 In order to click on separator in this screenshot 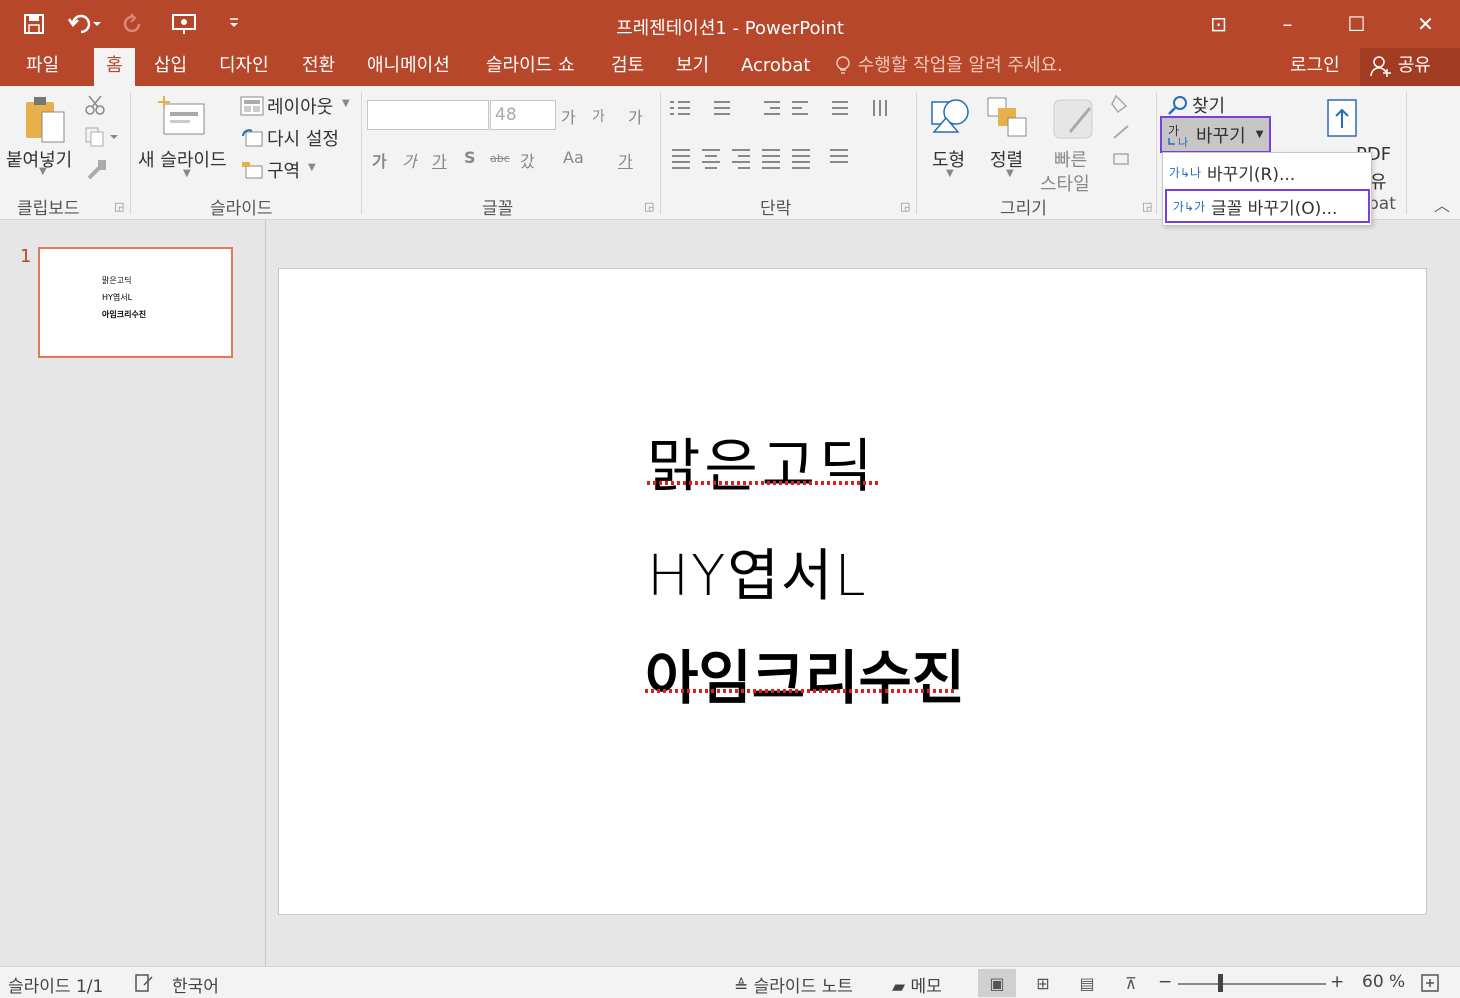, I will do `click(130, 153)`.